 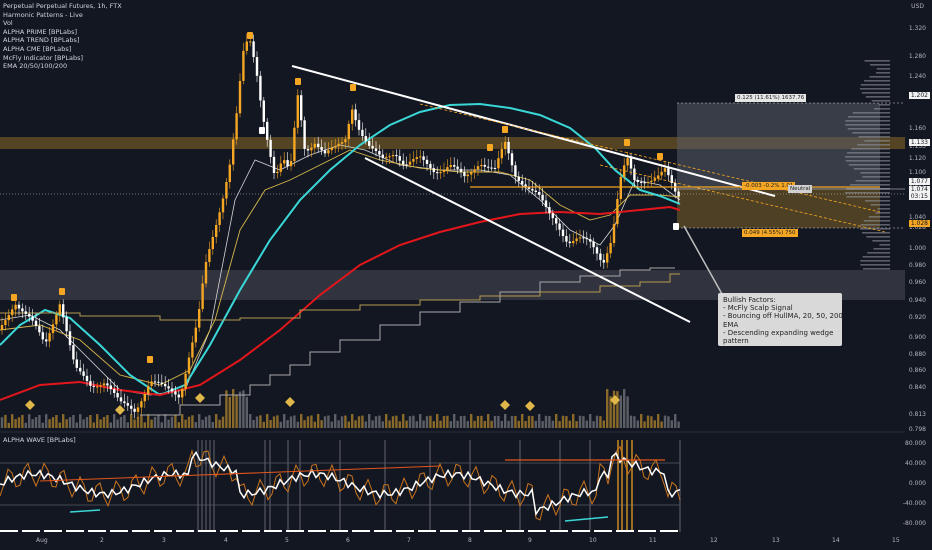 What do you see at coordinates (62, 49) in the screenshot?
I see `indicator-5: ALPHA CME [BPLabs]` at bounding box center [62, 49].